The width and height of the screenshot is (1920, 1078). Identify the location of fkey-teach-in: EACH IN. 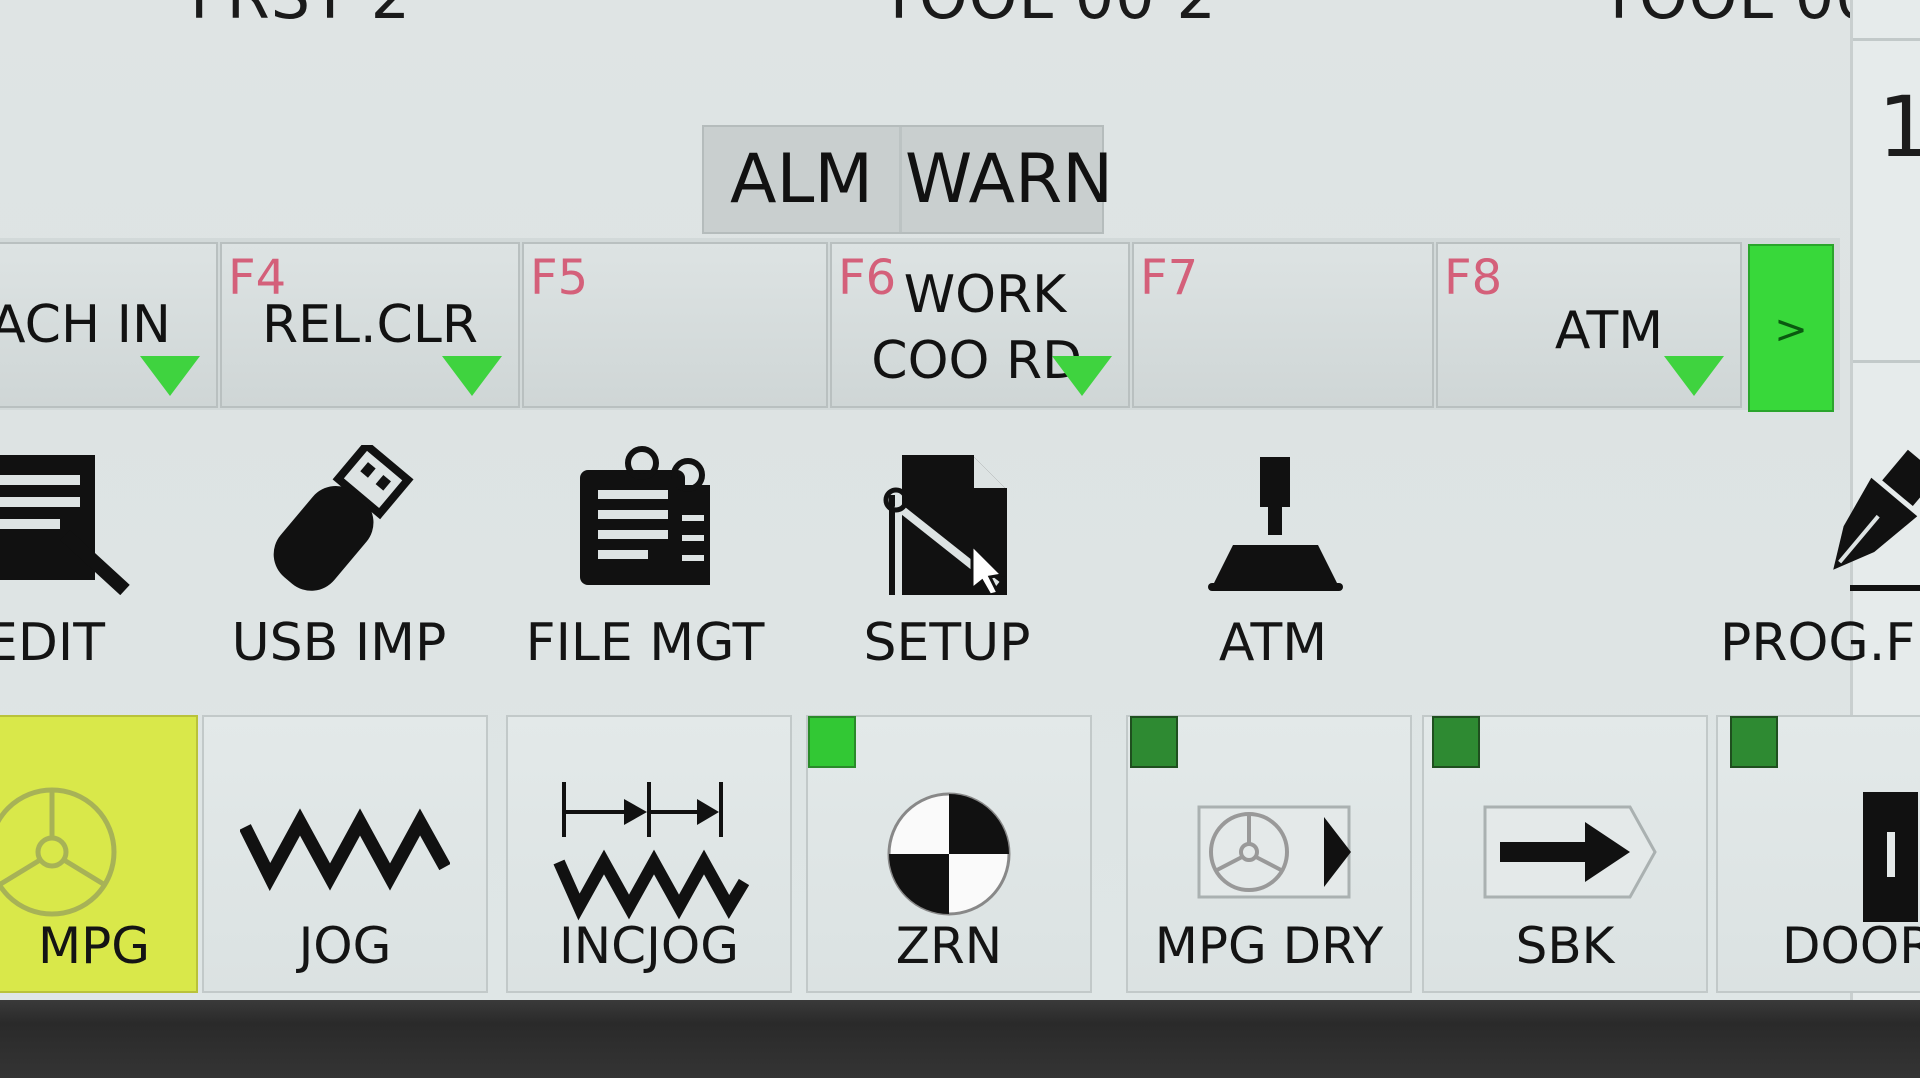
(109, 325).